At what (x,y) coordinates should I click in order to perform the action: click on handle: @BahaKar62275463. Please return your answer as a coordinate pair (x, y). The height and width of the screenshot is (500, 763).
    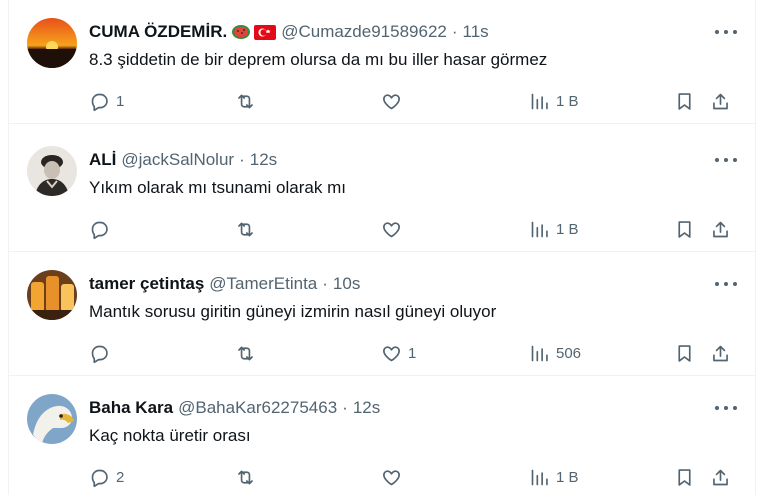
    Looking at the image, I should click on (257, 408).